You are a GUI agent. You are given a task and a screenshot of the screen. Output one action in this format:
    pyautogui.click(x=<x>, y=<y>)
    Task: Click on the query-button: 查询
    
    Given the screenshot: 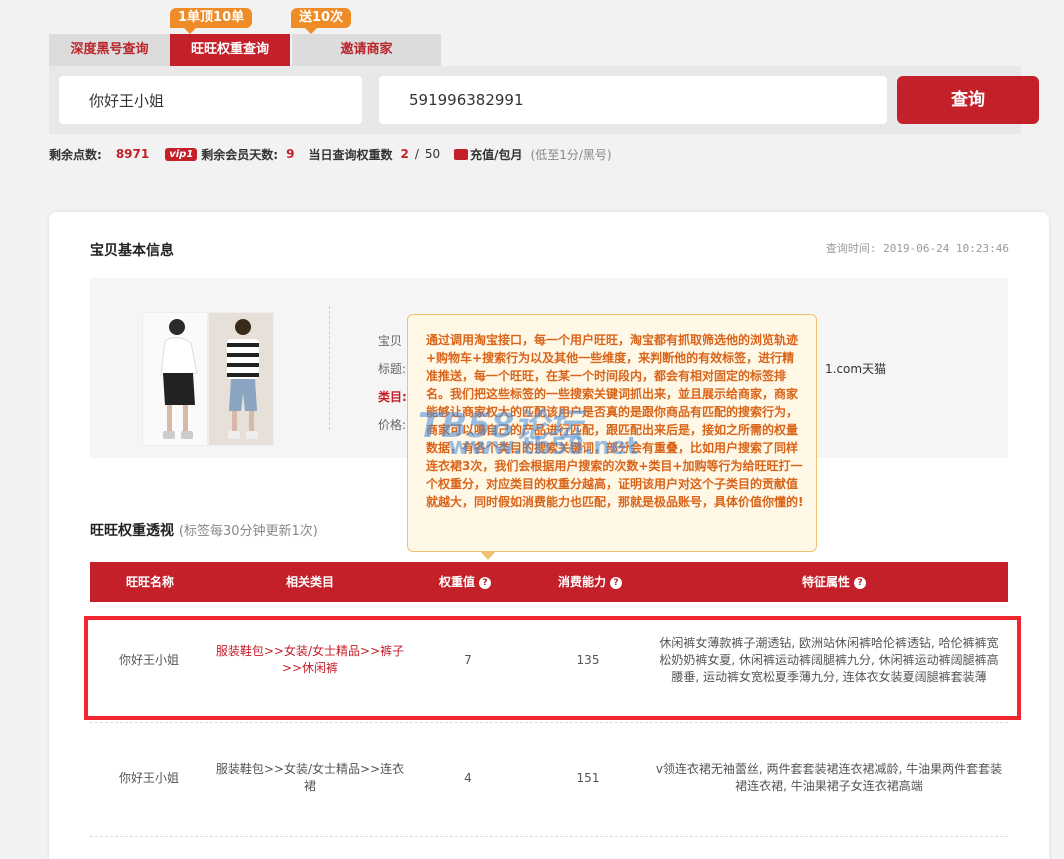 What is the action you would take?
    pyautogui.click(x=968, y=100)
    